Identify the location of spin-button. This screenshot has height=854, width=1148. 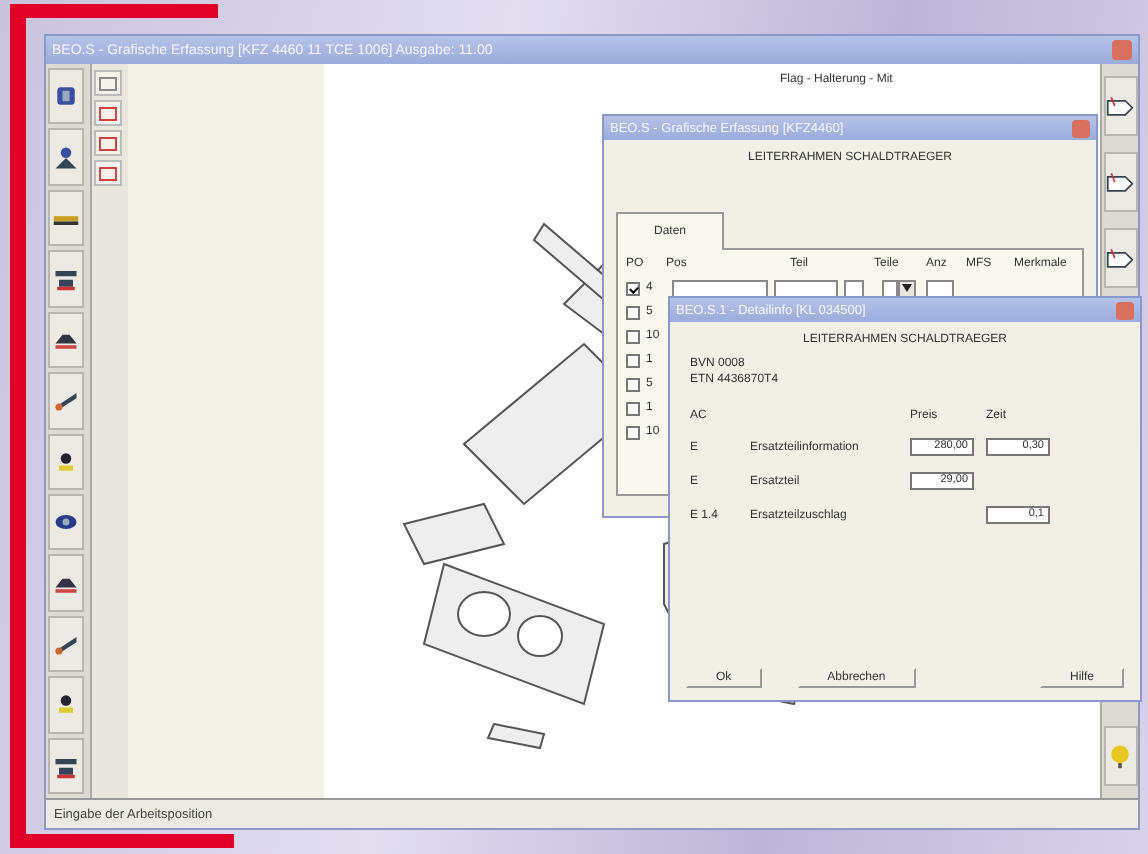
(907, 288).